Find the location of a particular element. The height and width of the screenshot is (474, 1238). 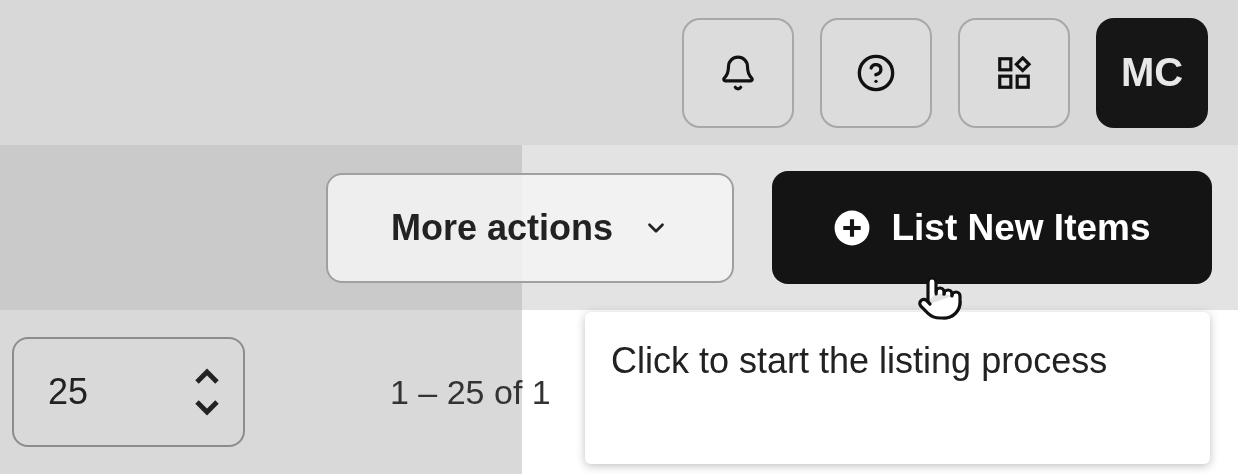

help-button is located at coordinates (876, 72).